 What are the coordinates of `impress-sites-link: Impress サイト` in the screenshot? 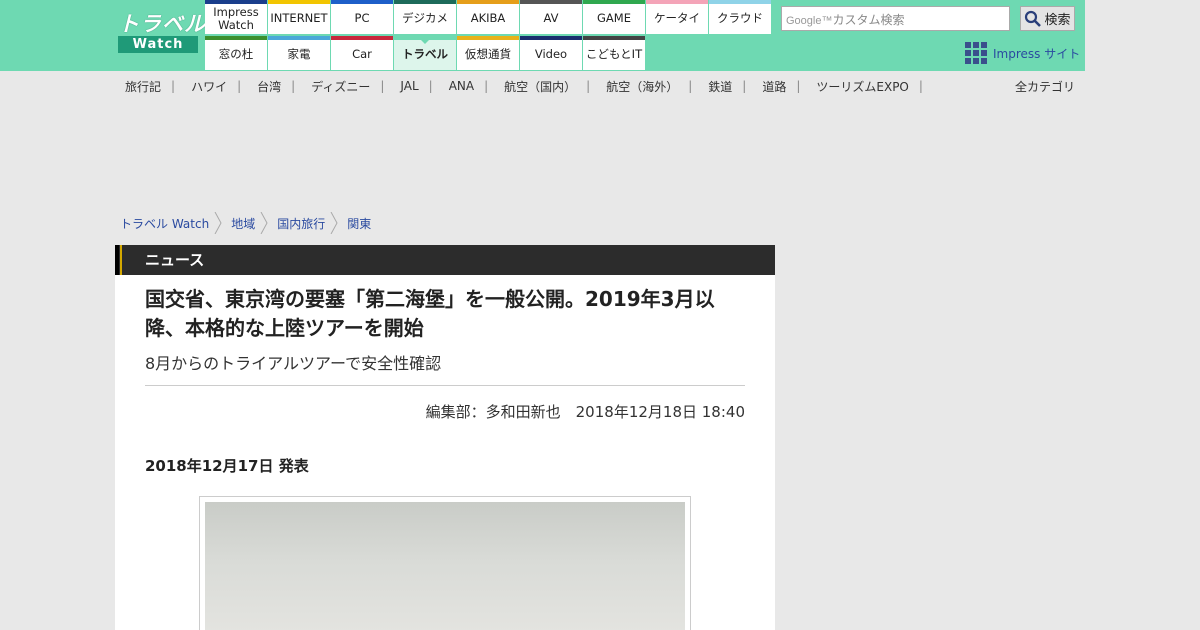 It's located at (1022, 53).